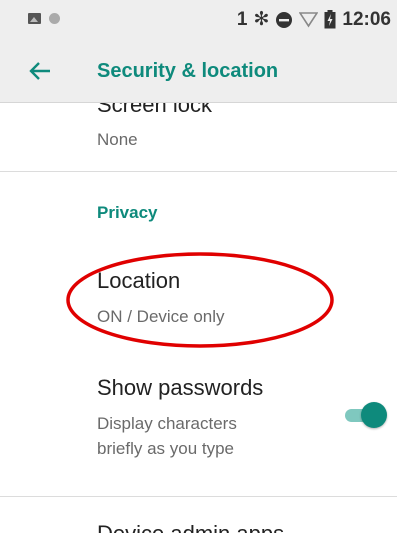  I want to click on pref-show-passwords-summary-line1: Display characters, so click(167, 423).